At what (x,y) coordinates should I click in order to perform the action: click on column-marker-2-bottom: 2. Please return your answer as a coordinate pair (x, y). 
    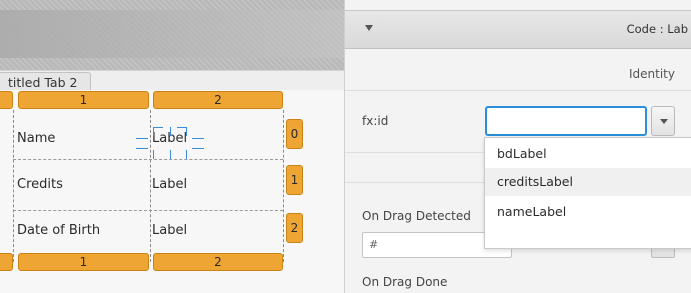
    Looking at the image, I should click on (218, 262).